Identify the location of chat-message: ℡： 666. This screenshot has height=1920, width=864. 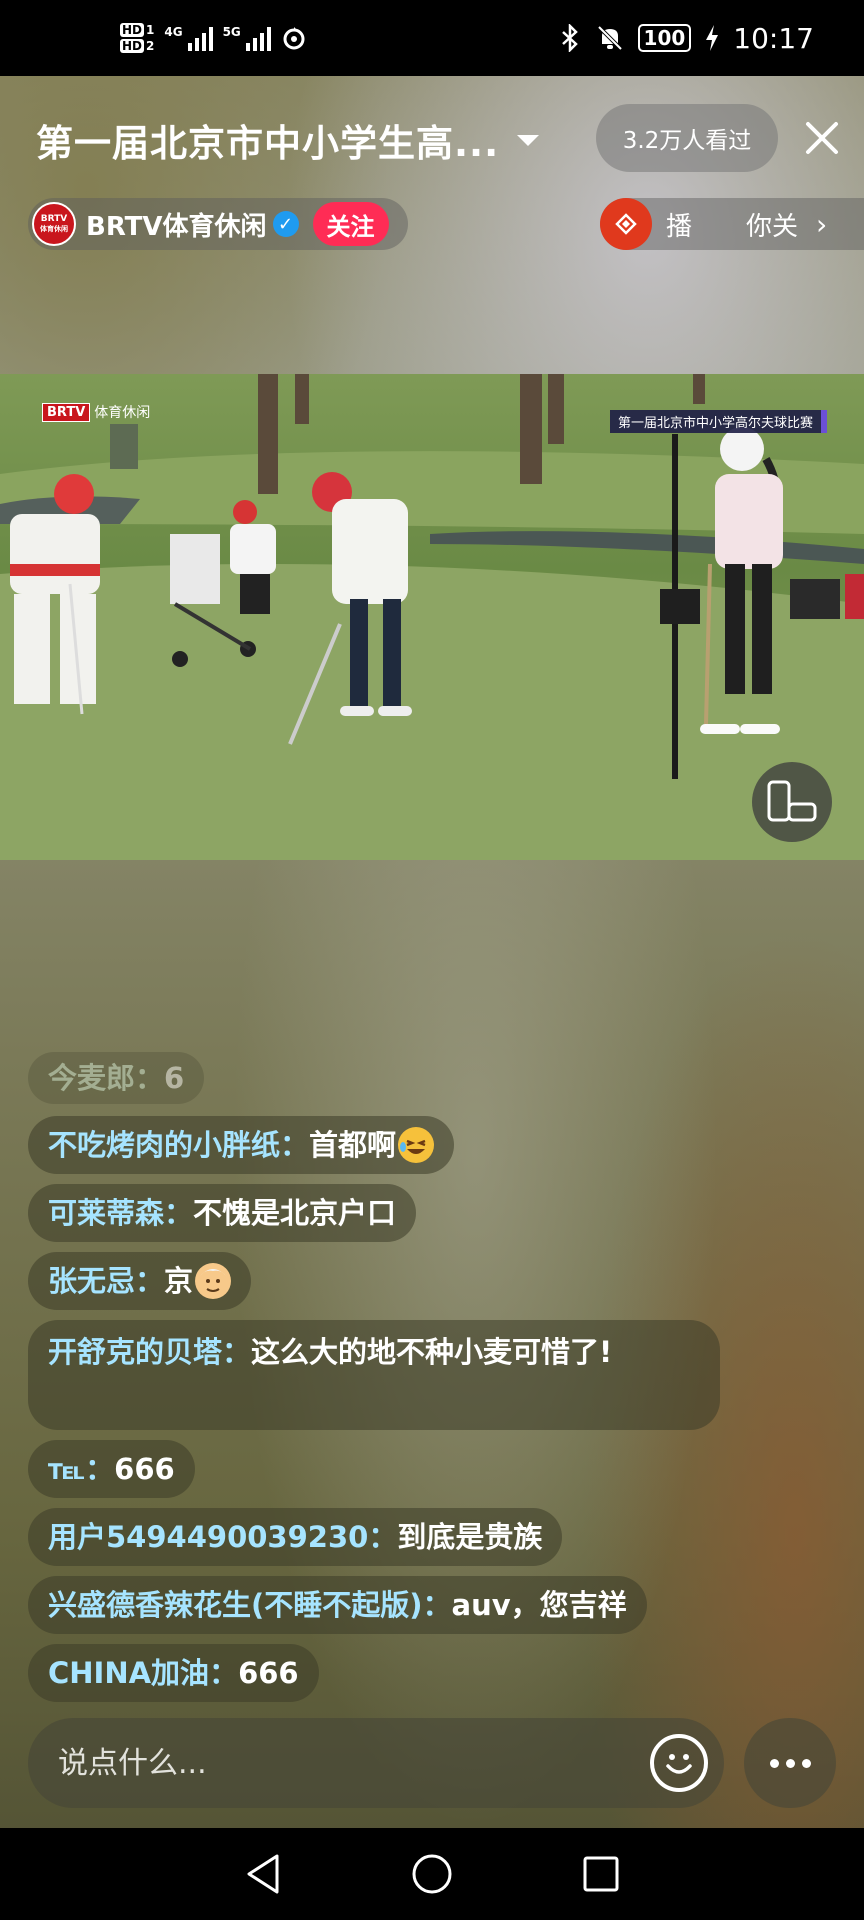
(111, 1469).